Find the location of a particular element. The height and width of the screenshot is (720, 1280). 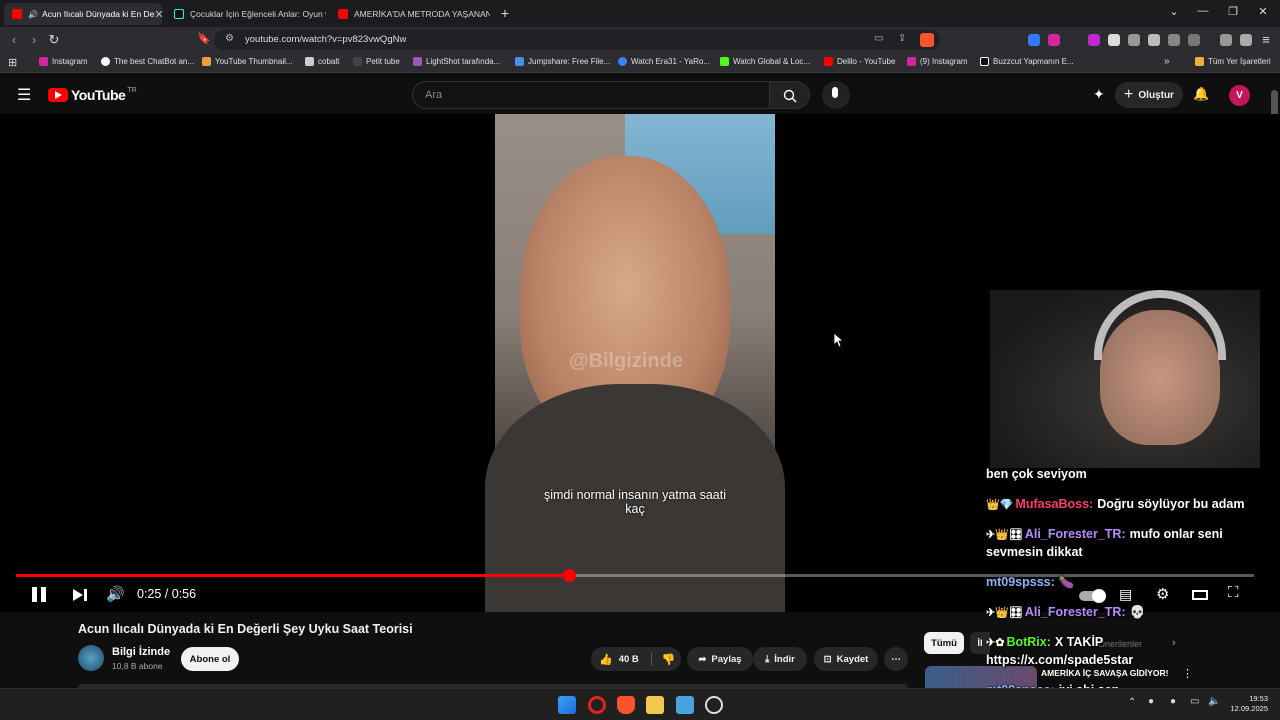

forward-icon: › is located at coordinates (34, 39).